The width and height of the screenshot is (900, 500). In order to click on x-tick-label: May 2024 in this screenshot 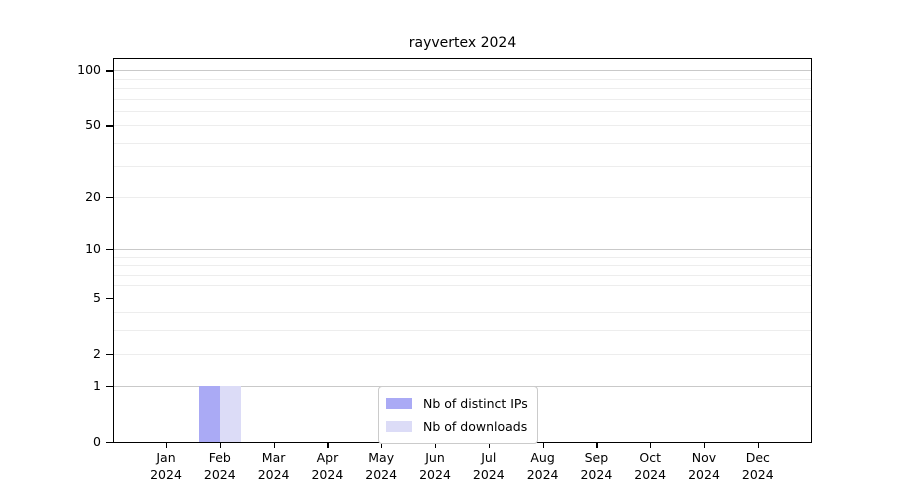, I will do `click(381, 466)`.